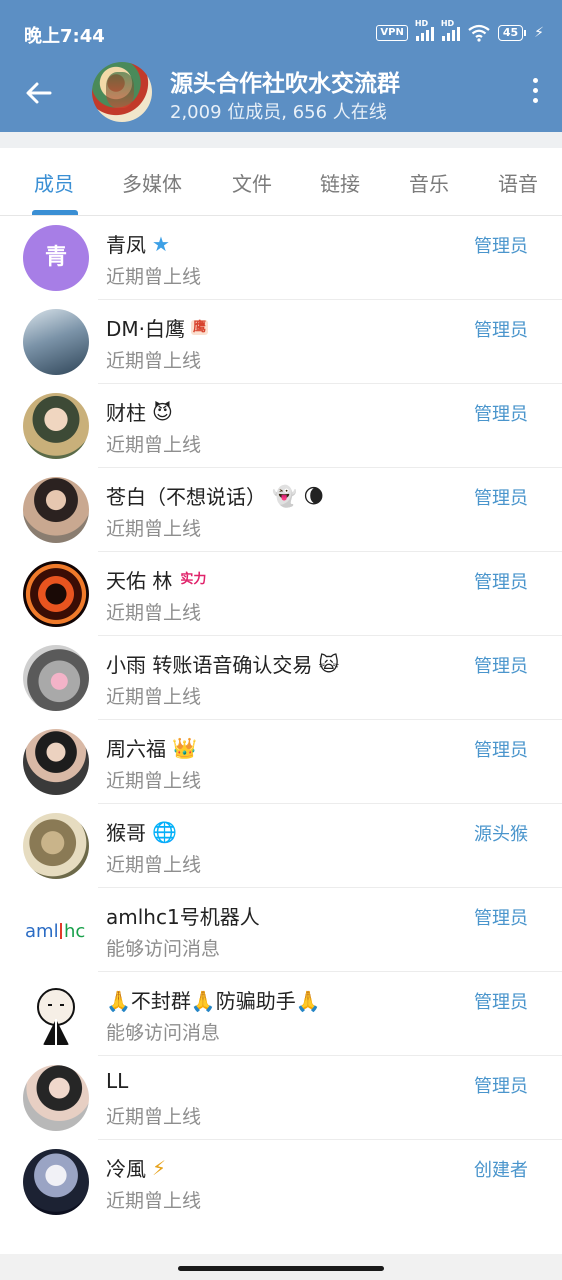  Describe the element at coordinates (278, 112) in the screenshot. I see `group-member-count: 2,009 位成员, 656 人在线` at that location.